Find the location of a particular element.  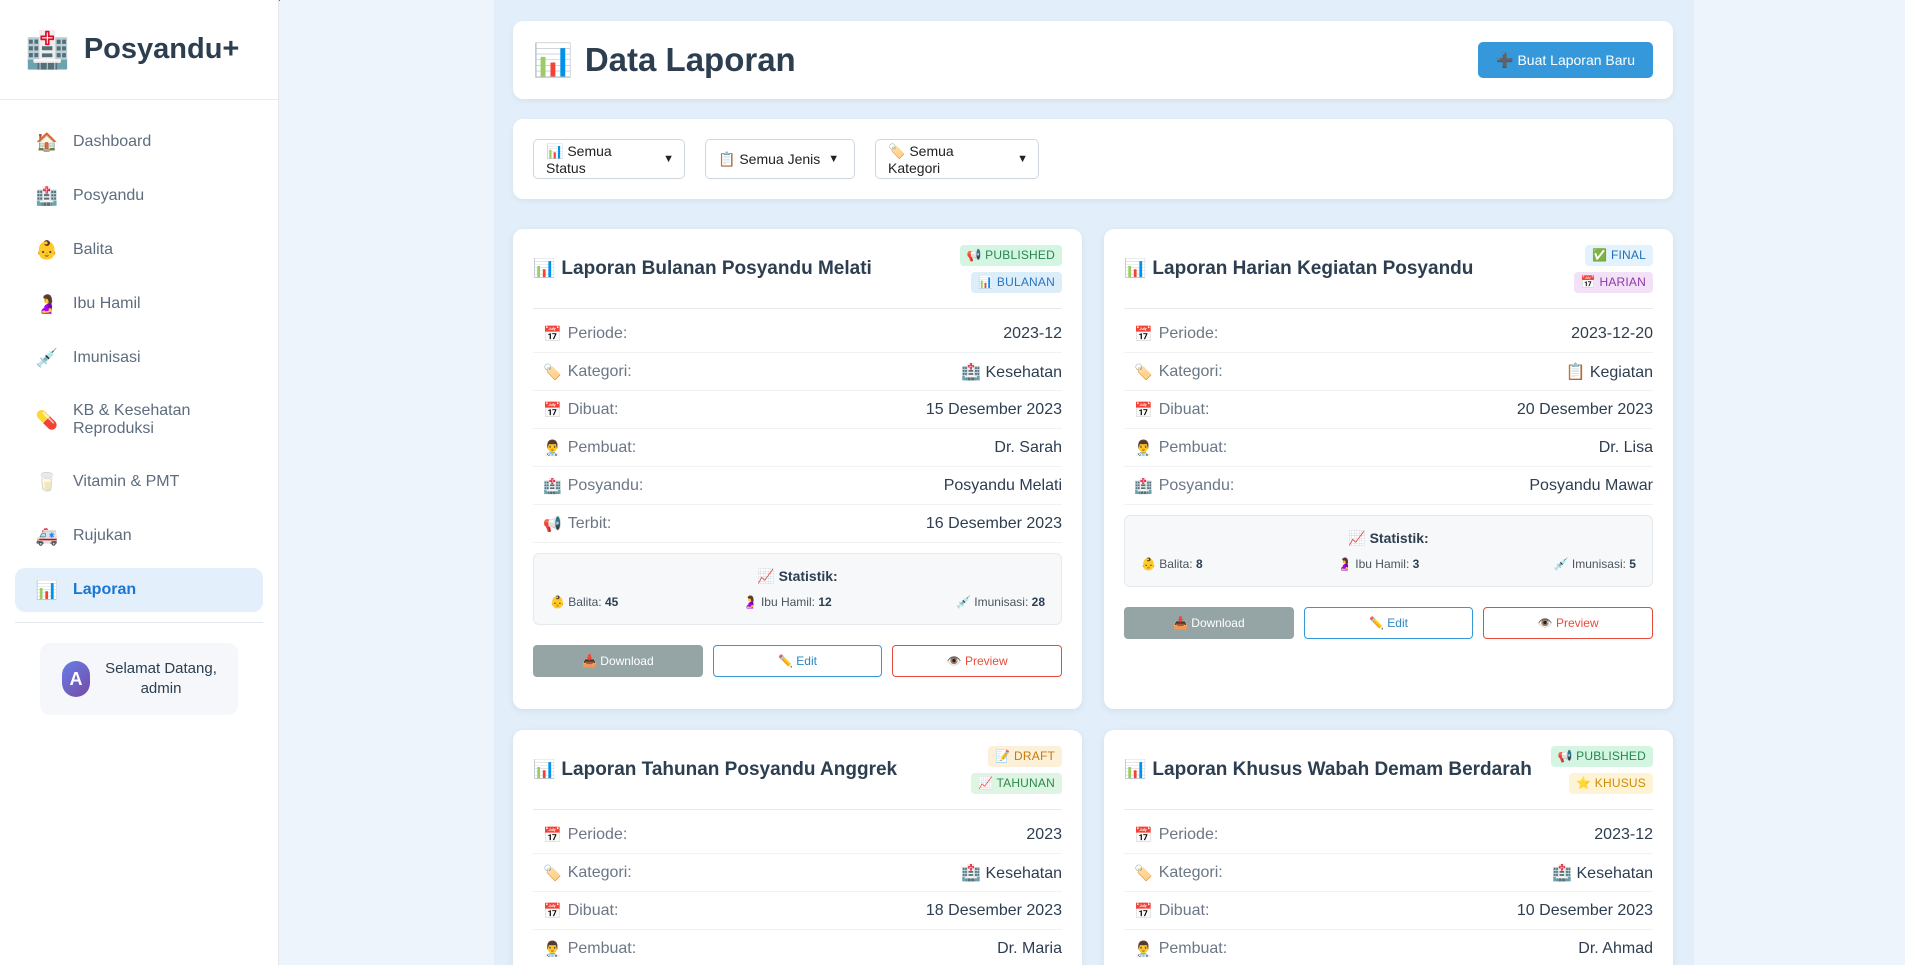

report-title-text: Laporan Bulanan Posyandu Melati is located at coordinates (716, 268).